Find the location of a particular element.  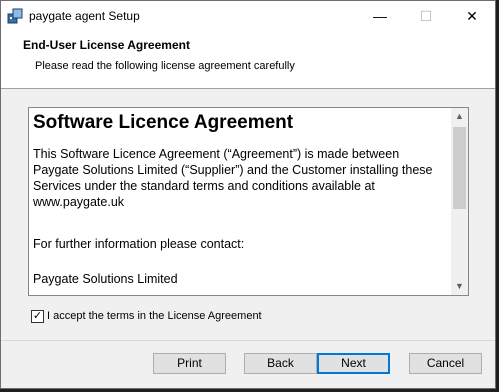

back-button: Back is located at coordinates (280, 363).